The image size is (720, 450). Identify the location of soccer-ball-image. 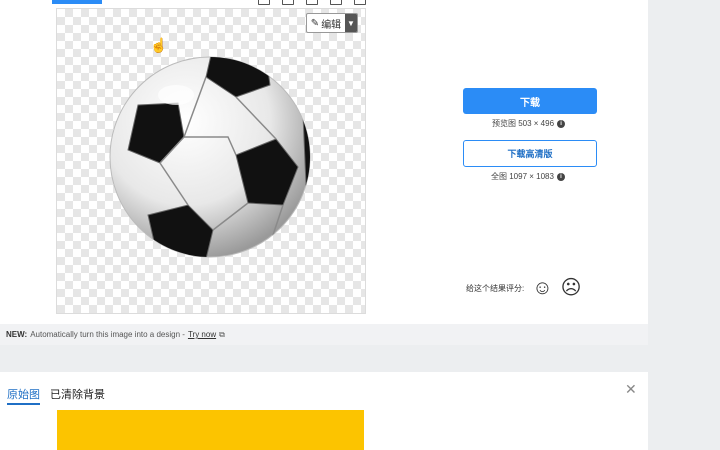
(210, 157).